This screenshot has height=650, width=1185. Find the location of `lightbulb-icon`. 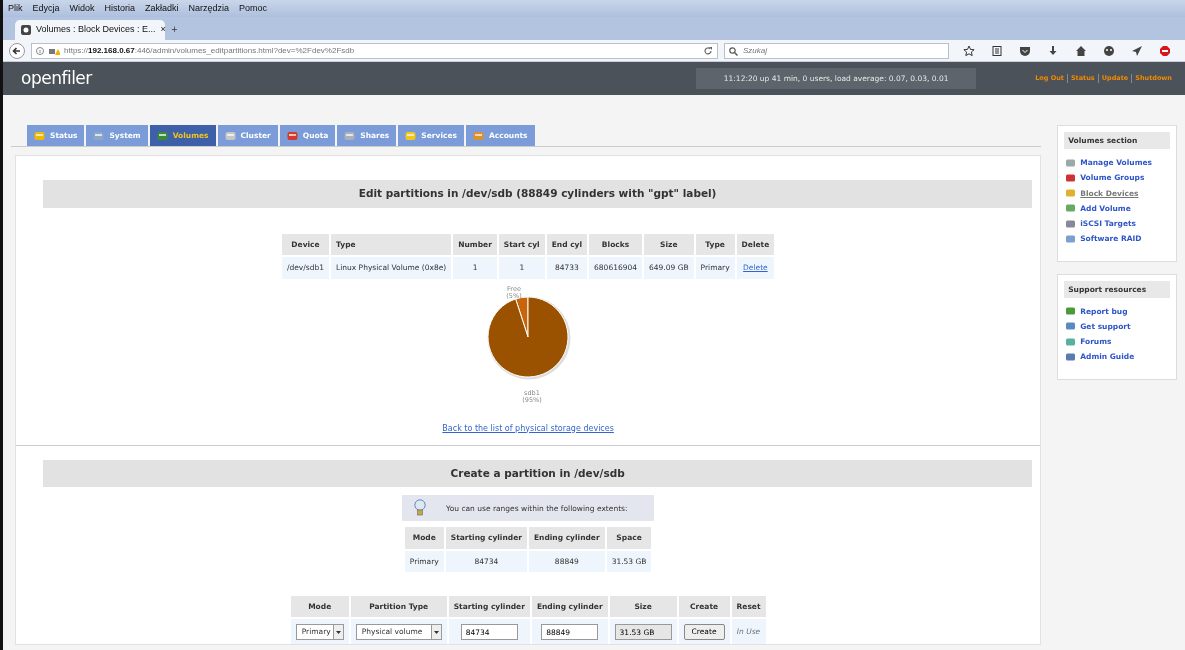

lightbulb-icon is located at coordinates (420, 508).